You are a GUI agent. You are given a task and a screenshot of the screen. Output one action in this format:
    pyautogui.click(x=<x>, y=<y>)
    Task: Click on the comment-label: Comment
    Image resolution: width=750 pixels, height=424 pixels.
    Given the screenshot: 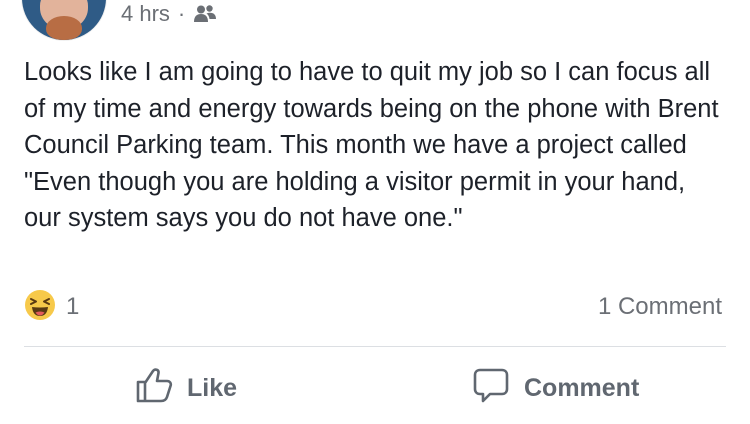 What is the action you would take?
    pyautogui.click(x=582, y=387)
    